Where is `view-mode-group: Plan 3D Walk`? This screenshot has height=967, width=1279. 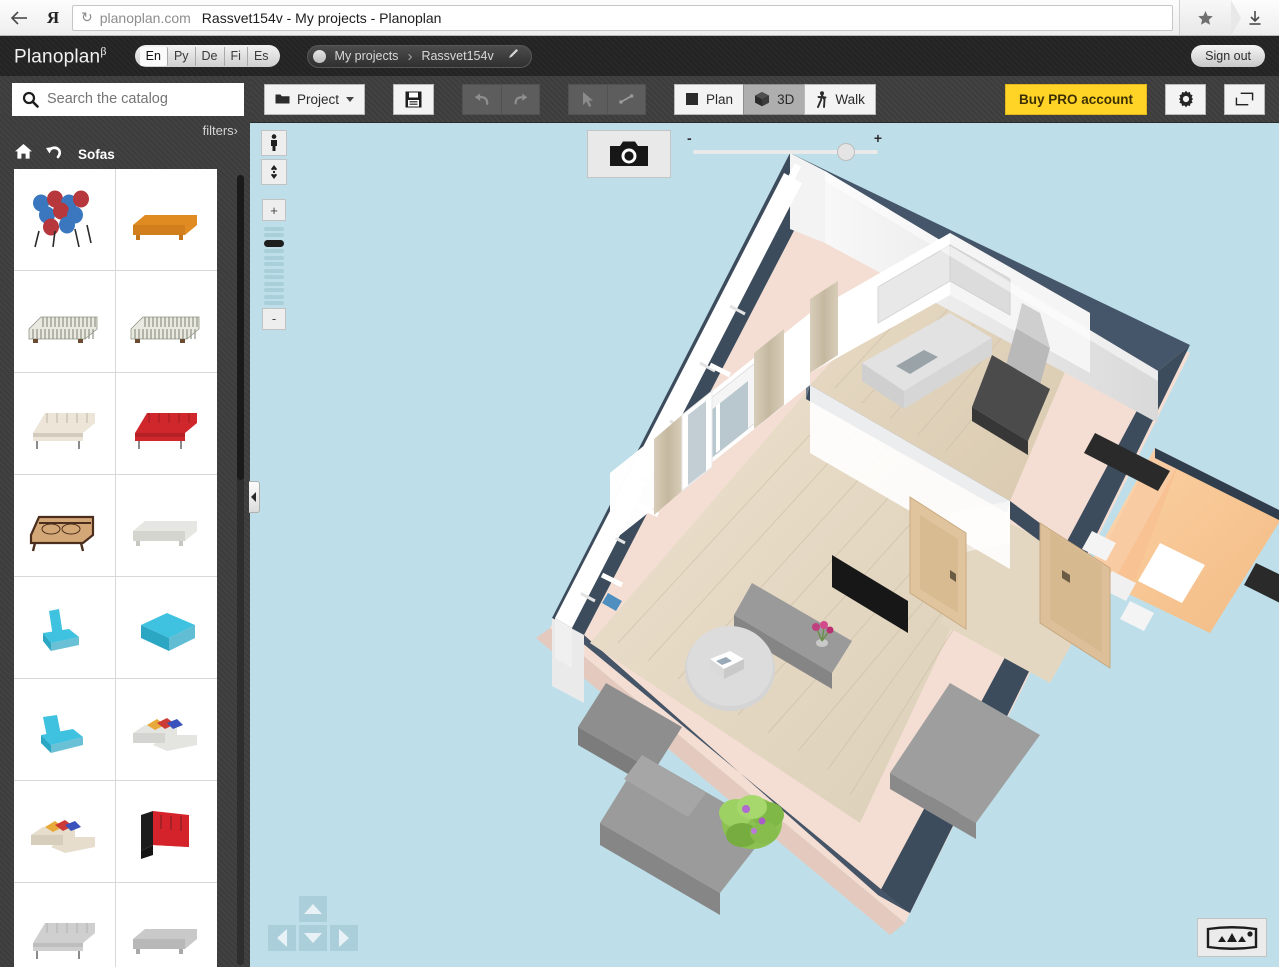
view-mode-group: Plan 3D Walk is located at coordinates (775, 99).